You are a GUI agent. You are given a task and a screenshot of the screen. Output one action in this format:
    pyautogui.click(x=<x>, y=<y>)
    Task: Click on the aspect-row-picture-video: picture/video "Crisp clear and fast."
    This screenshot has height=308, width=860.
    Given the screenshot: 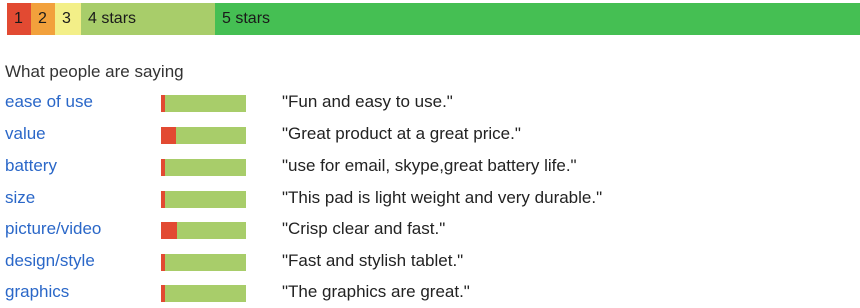 What is the action you would take?
    pyautogui.click(x=430, y=231)
    